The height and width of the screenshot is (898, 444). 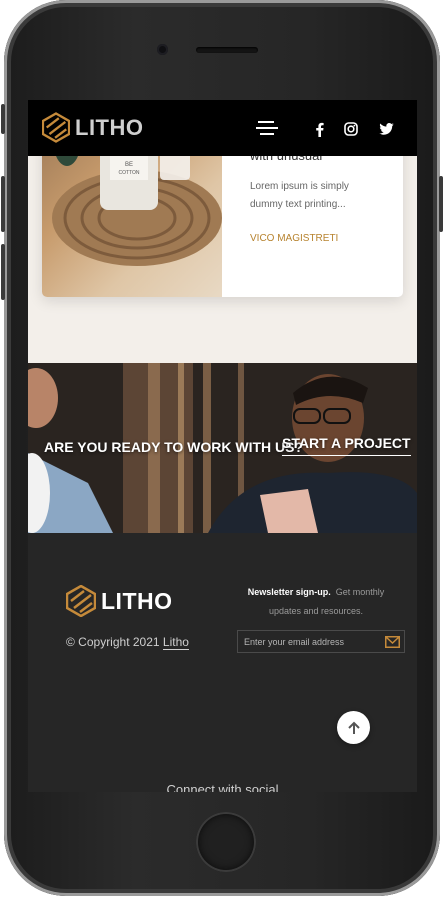 What do you see at coordinates (3, 272) in the screenshot?
I see `volume-down-button` at bounding box center [3, 272].